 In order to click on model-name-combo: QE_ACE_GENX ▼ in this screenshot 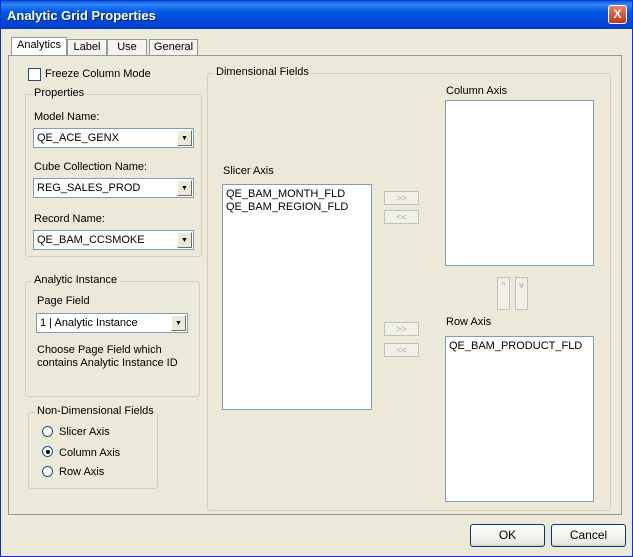, I will do `click(113, 138)`.